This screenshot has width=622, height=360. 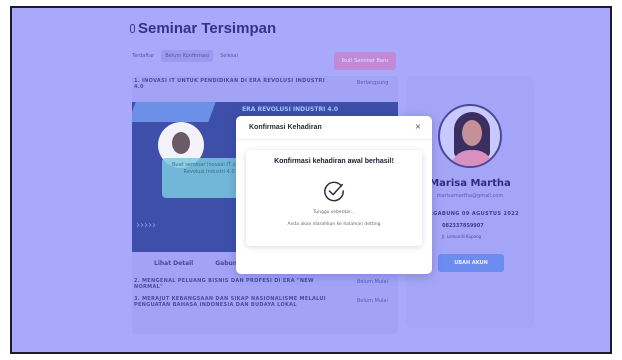 What do you see at coordinates (471, 263) in the screenshot?
I see `edit-account-button: UBAH AKUN` at bounding box center [471, 263].